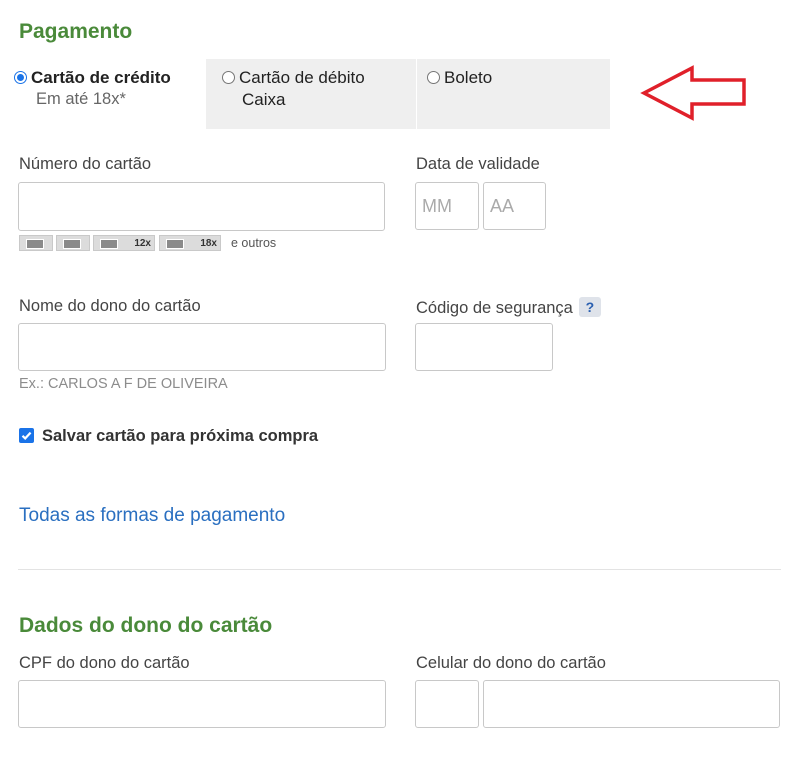 The image size is (796, 758). Describe the element at coordinates (110, 306) in the screenshot. I see `owner-name-label: Nome do dono do cartão` at that location.